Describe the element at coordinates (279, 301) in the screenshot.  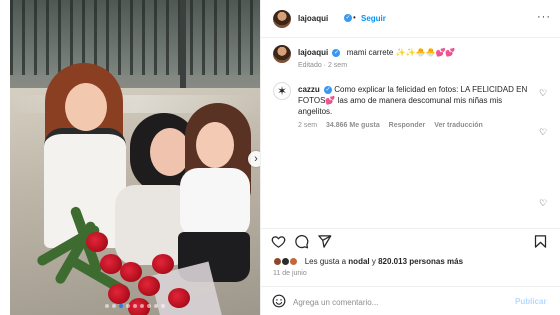
I see `emoji-icon` at that location.